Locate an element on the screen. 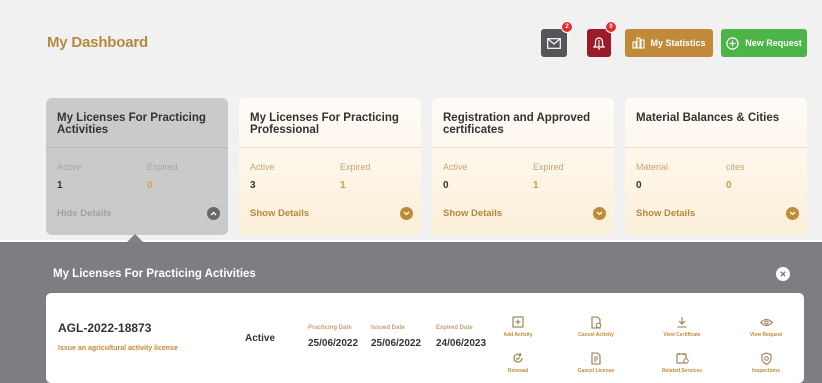  related-services-action: Related Services is located at coordinates (682, 362).